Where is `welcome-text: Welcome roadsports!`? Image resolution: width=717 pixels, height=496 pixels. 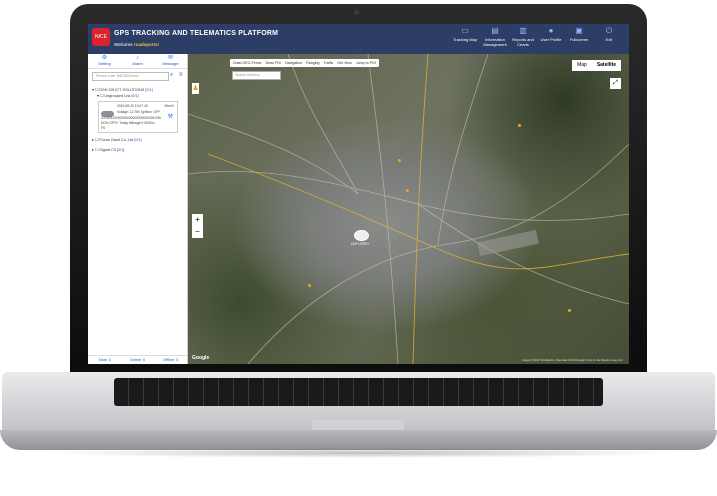
welcome-text: Welcome roadsports! is located at coordinates (136, 44).